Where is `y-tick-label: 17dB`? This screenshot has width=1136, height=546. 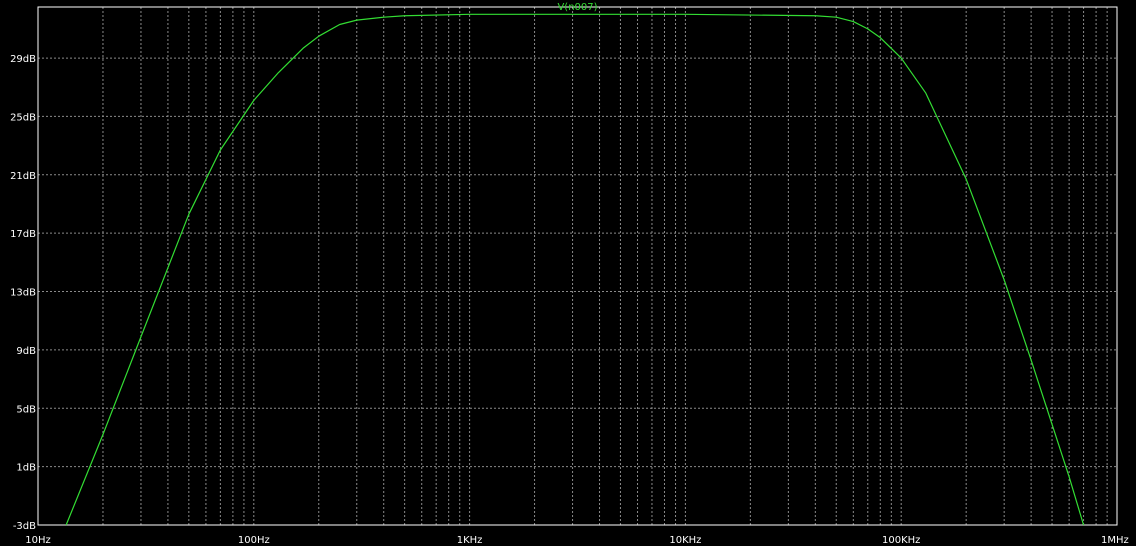
y-tick-label: 17dB is located at coordinates (23, 234).